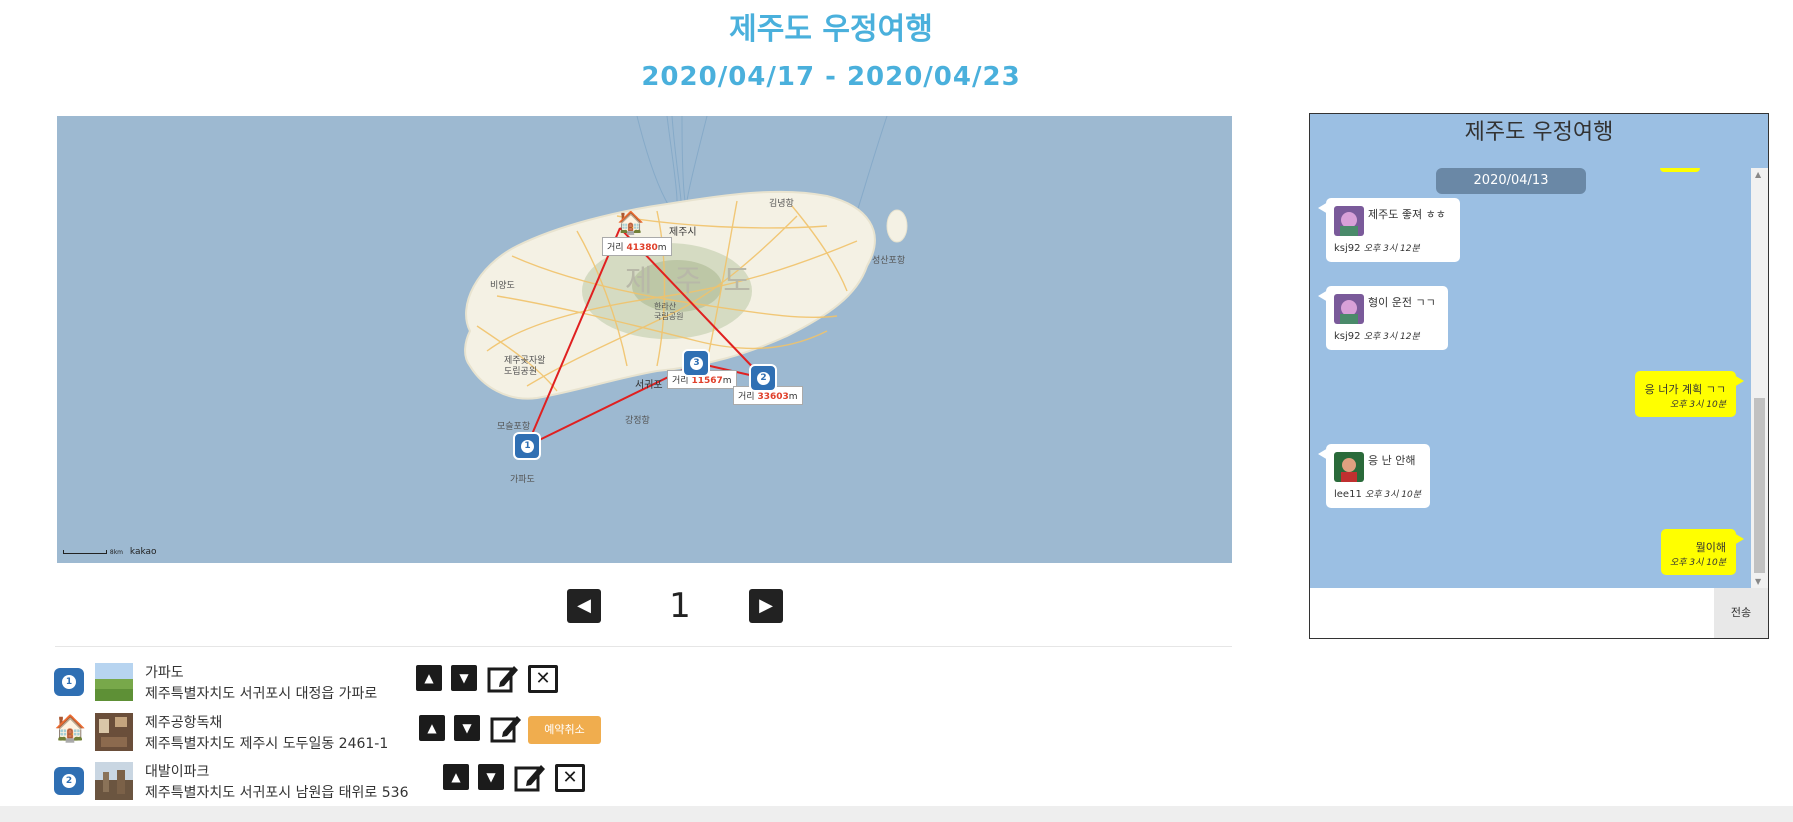 Image resolution: width=1793 pixels, height=822 pixels. Describe the element at coordinates (69, 682) in the screenshot. I see `place-number-badge: 1` at that location.